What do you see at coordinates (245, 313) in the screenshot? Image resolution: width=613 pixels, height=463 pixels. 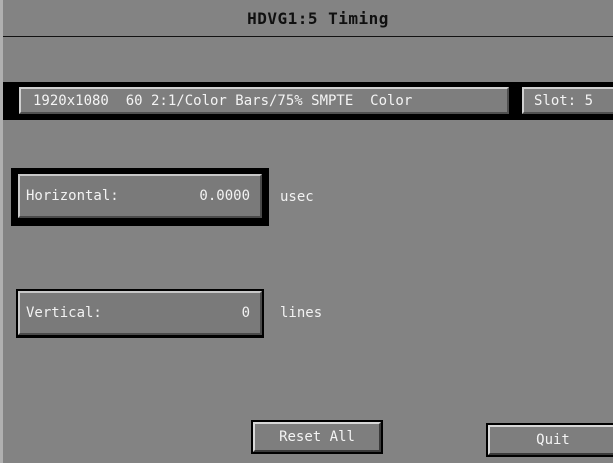 I see `vertical-value: 0` at bounding box center [245, 313].